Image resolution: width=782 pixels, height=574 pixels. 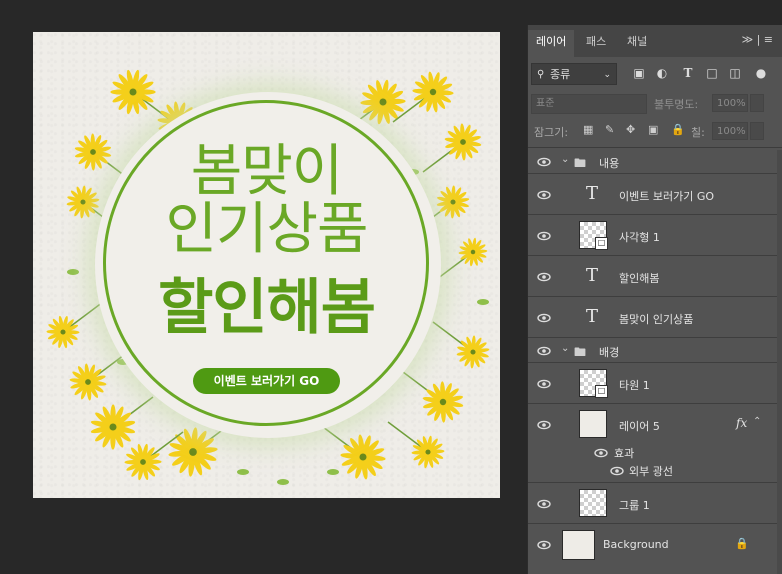 What do you see at coordinates (652, 503) in the screenshot?
I see `layer-row-group1: 그룹 1` at bounding box center [652, 503].